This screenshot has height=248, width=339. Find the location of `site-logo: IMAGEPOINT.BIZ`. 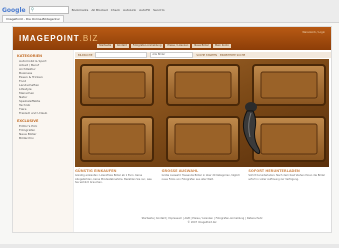

site-logo: IMAGEPOINT.BIZ is located at coordinates (58, 38).